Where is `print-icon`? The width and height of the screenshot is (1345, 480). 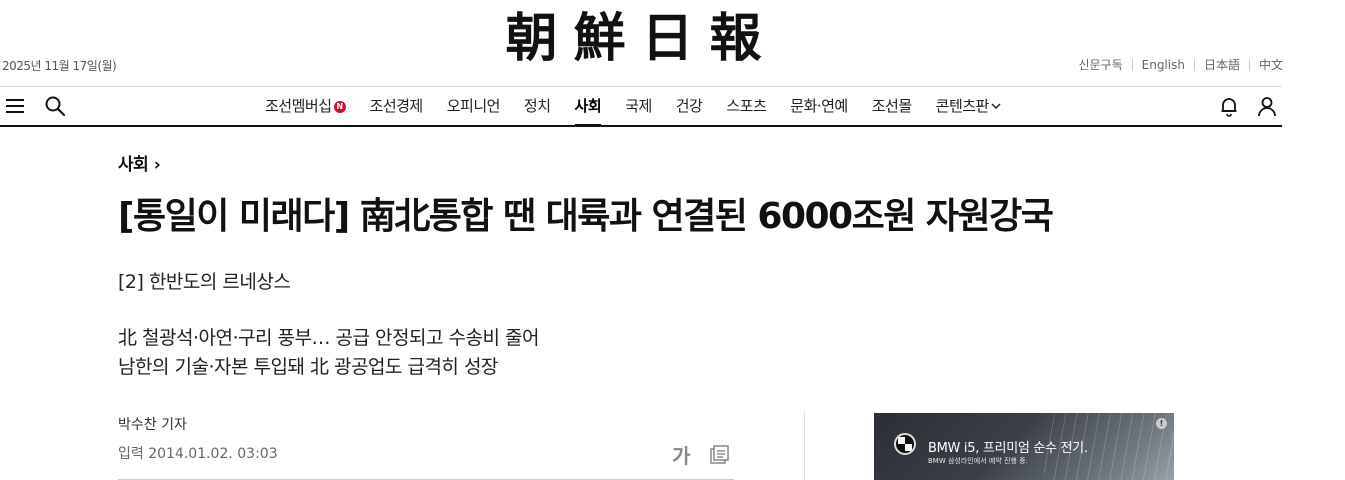
print-icon is located at coordinates (719, 455).